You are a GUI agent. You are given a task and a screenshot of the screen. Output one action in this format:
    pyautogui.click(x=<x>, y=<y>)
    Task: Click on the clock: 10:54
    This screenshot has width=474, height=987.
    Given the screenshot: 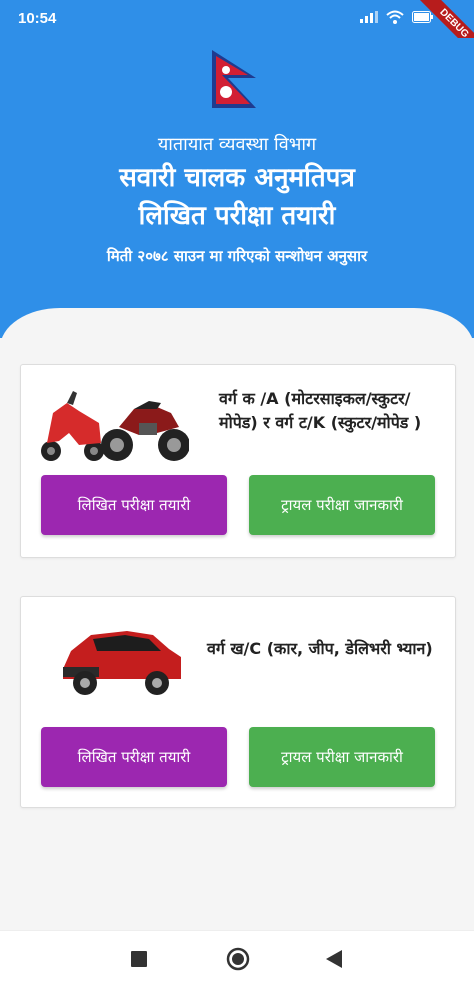 What is the action you would take?
    pyautogui.click(x=37, y=18)
    